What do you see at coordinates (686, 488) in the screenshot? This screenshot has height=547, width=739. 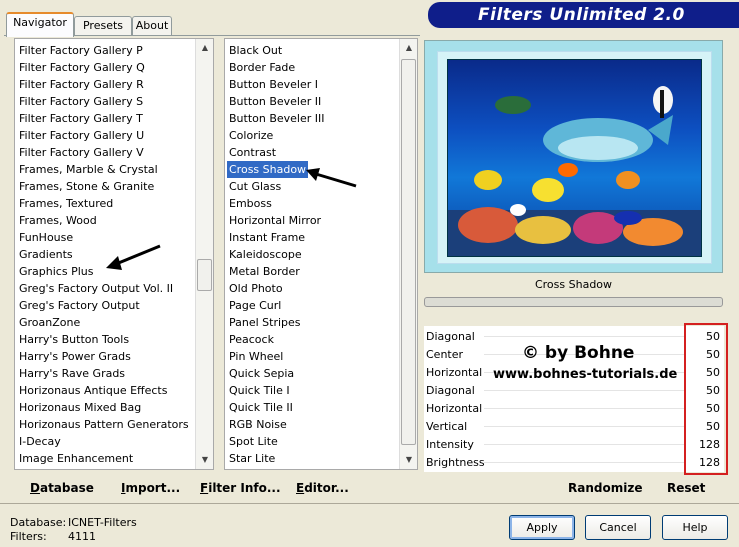 I see `reset-button: Reset` at bounding box center [686, 488].